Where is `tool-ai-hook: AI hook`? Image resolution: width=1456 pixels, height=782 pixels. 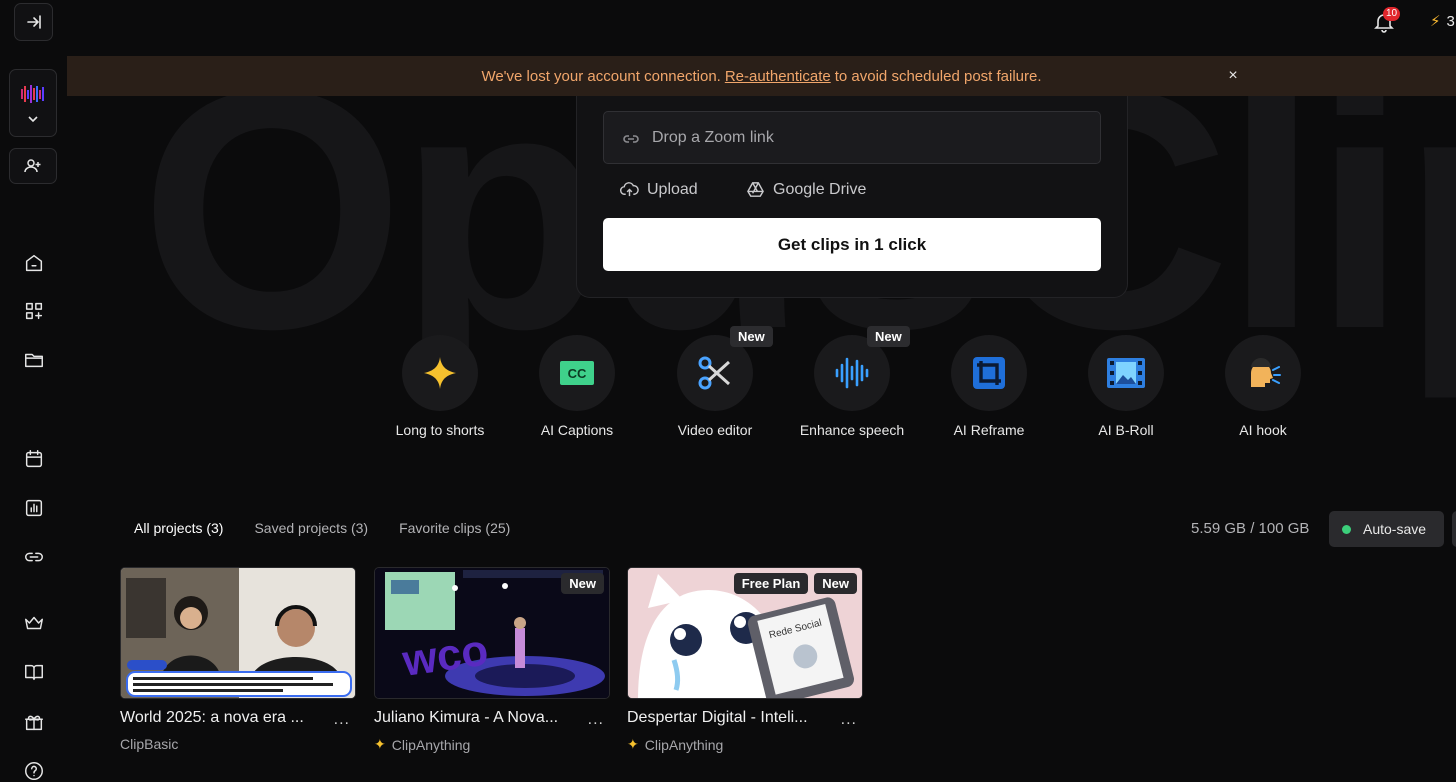
tool-ai-hook: AI hook is located at coordinates (1263, 386).